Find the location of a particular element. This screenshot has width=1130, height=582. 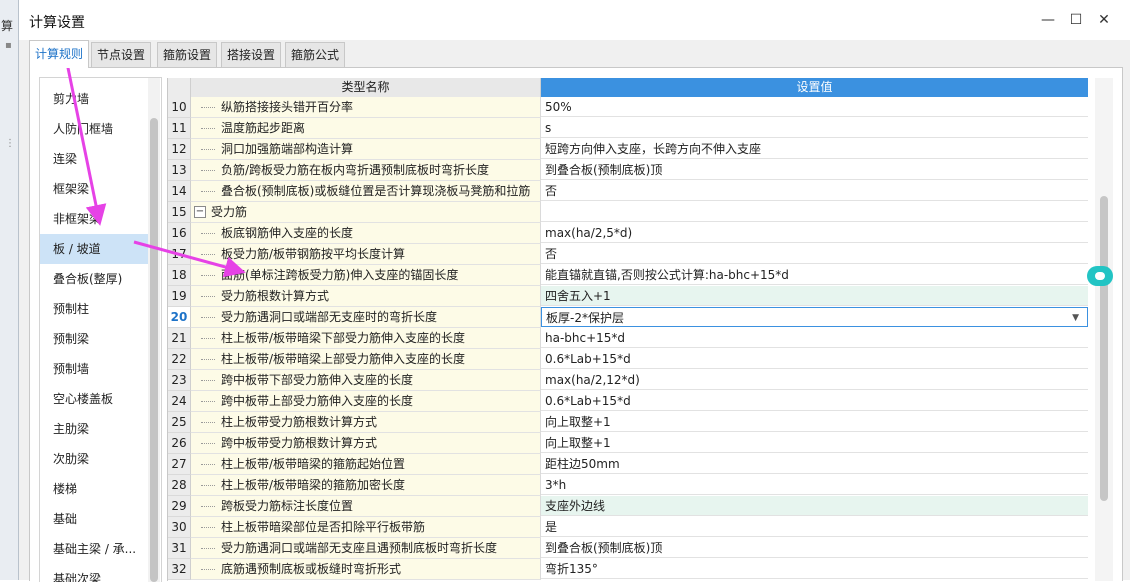

list-item-hollow-floor-slab: 空心楼盖板 is located at coordinates (94, 399).